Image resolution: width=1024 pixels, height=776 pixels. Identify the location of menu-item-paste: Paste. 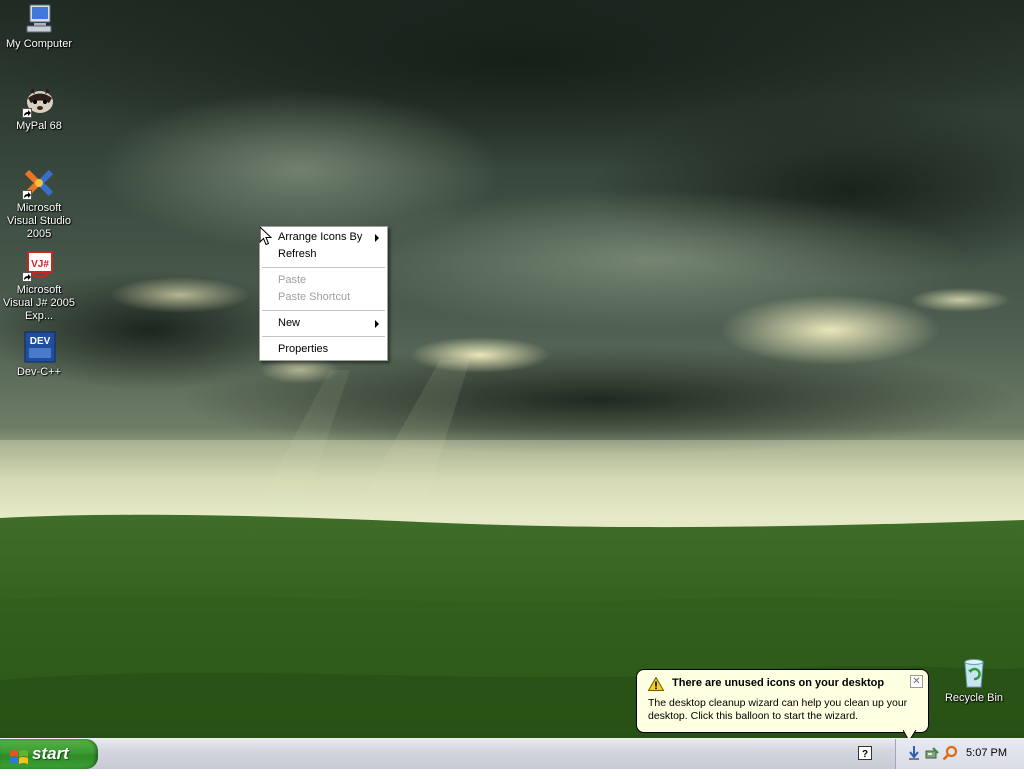
(323, 280).